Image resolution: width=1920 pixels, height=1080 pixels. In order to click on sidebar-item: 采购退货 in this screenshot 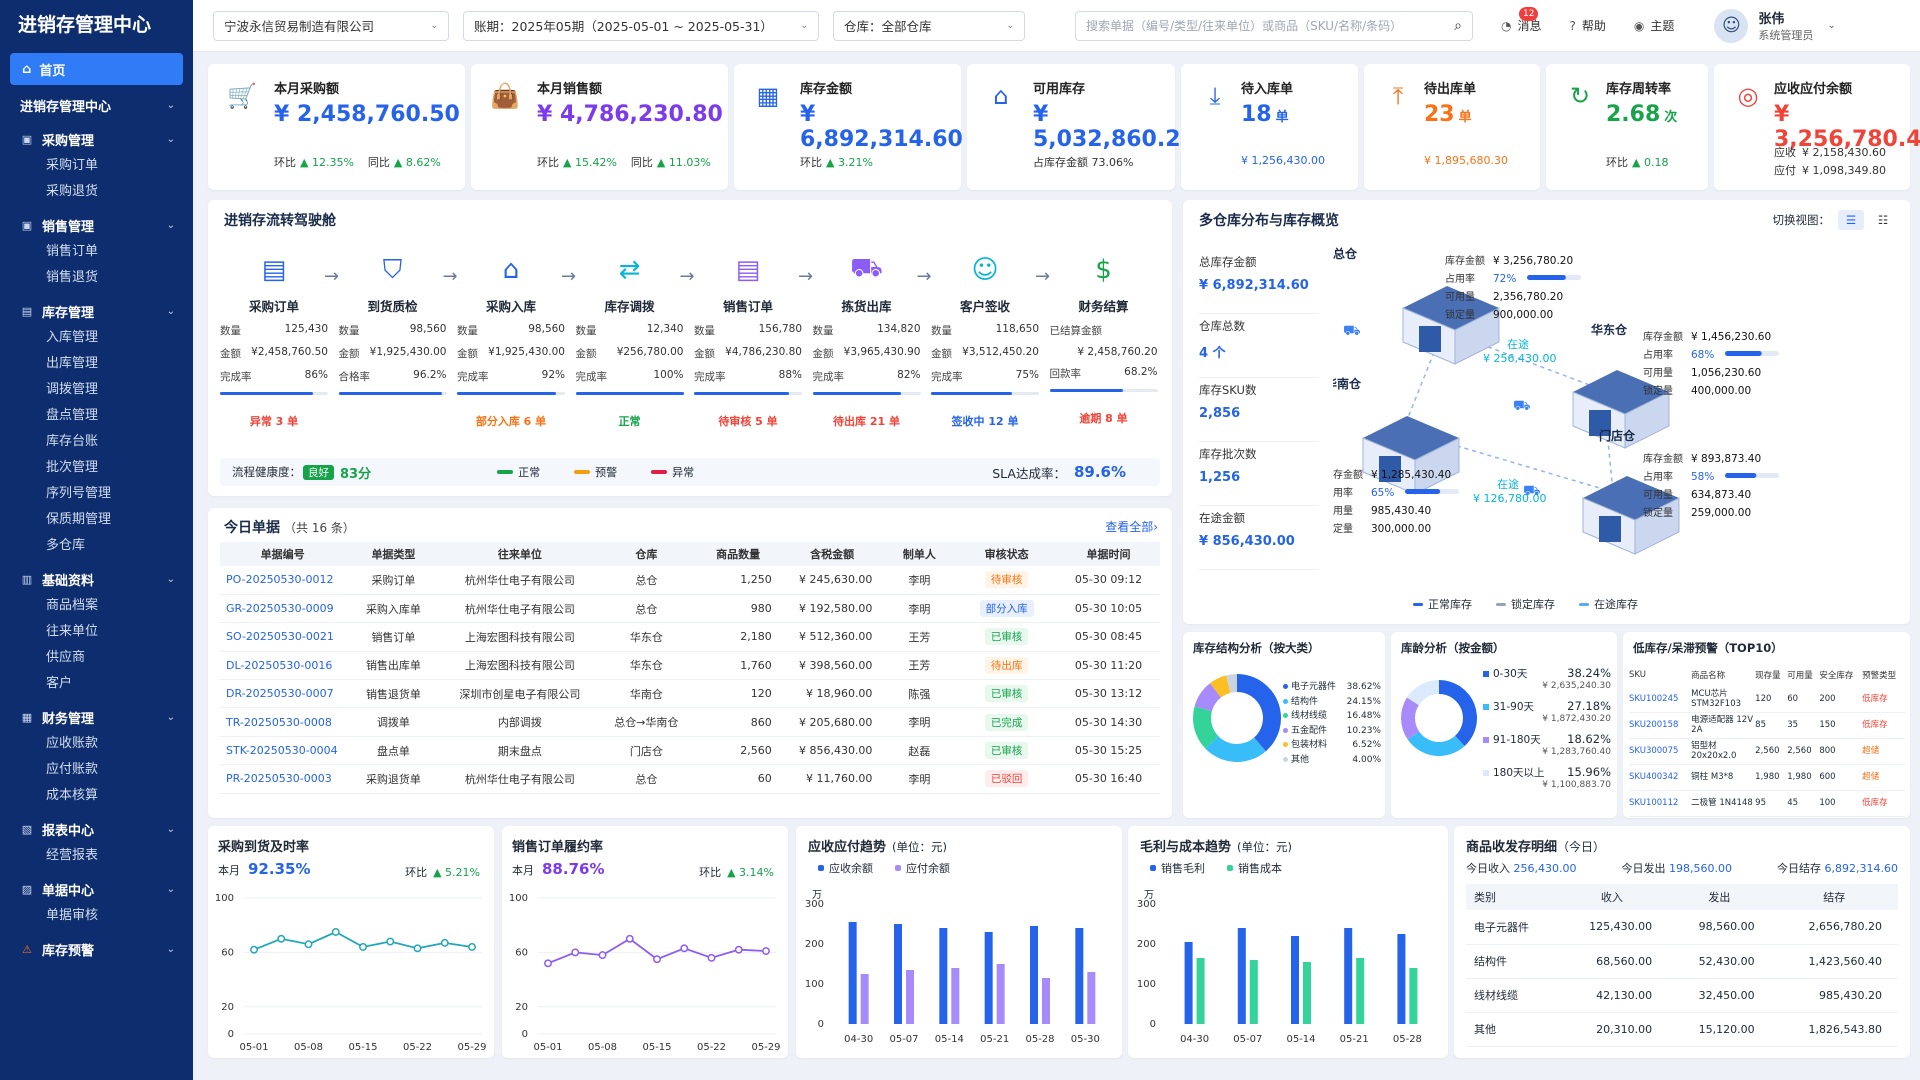, I will do `click(96, 192)`.